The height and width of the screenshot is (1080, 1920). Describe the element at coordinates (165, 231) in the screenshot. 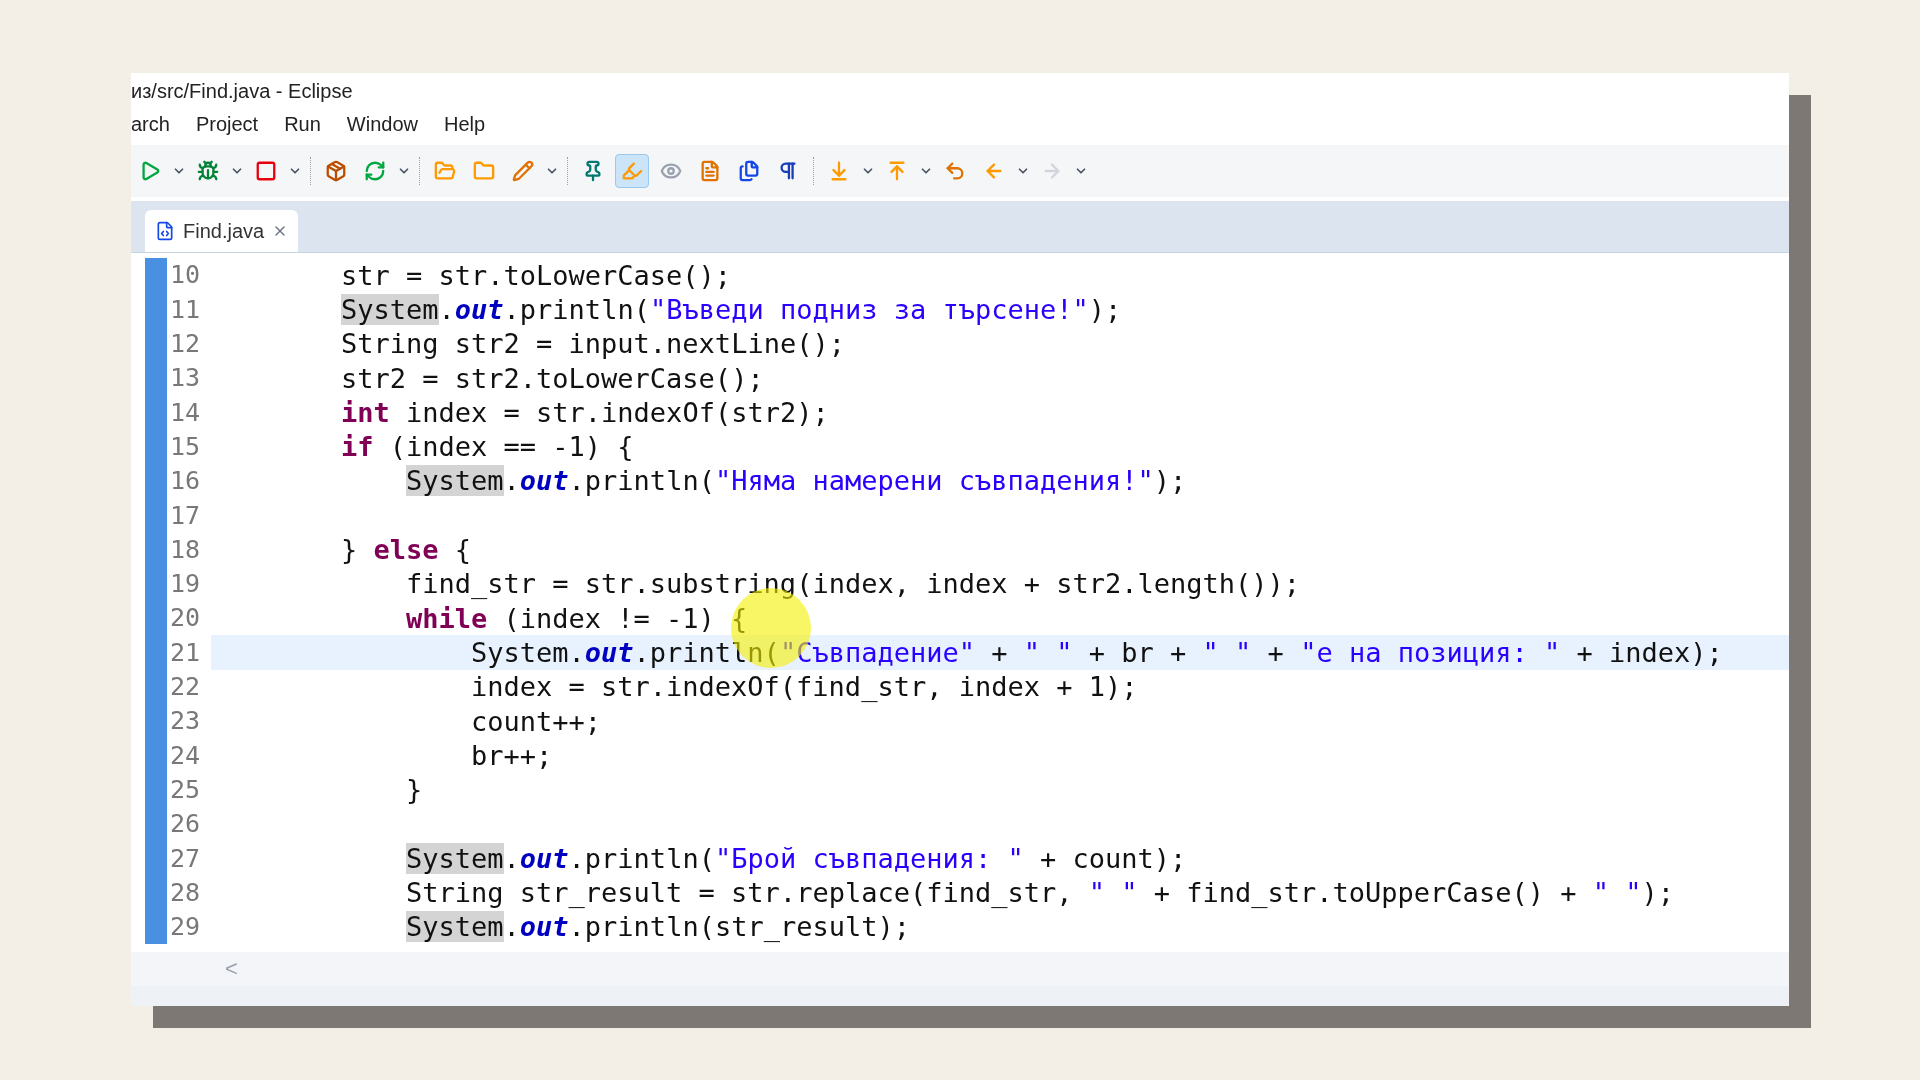

I see `java-file-icon` at that location.